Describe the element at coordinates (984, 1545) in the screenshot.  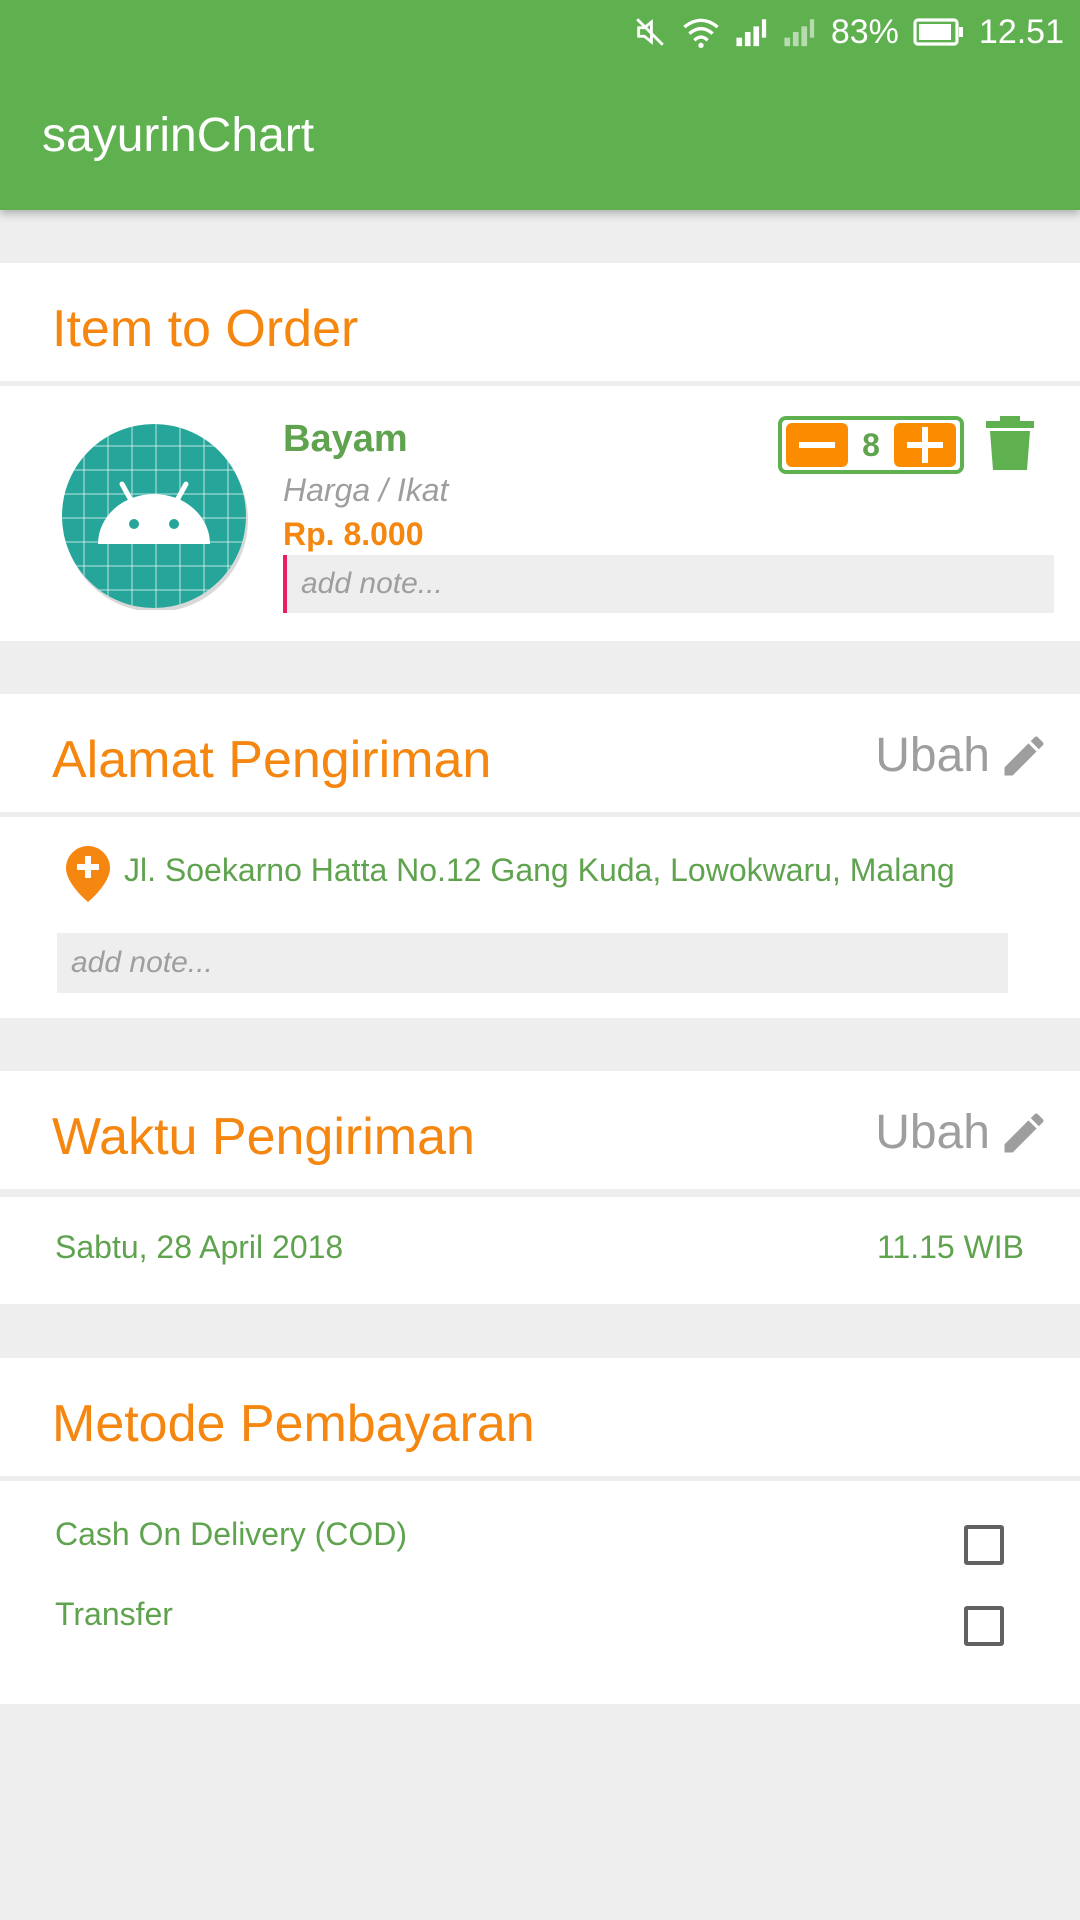
I see `payment-option-cod-checkbox` at that location.